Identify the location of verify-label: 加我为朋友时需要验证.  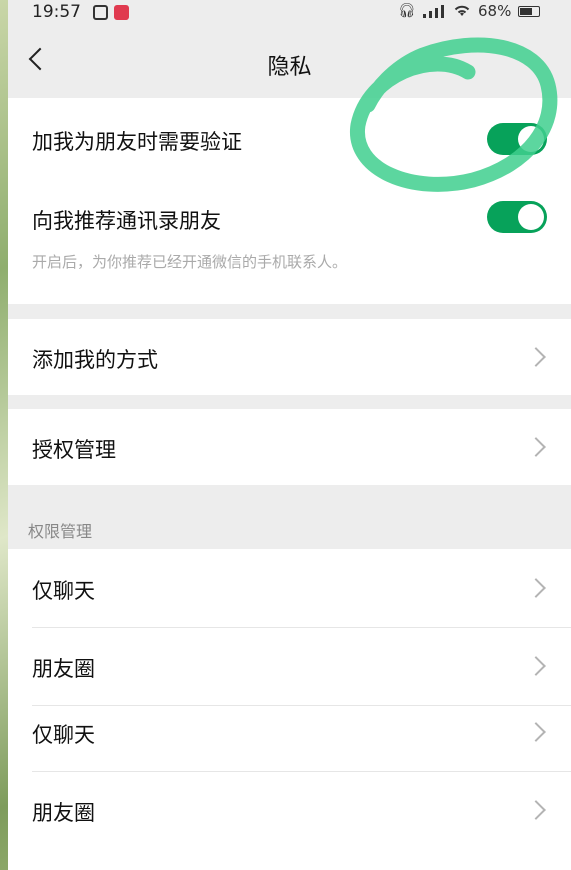
(137, 142).